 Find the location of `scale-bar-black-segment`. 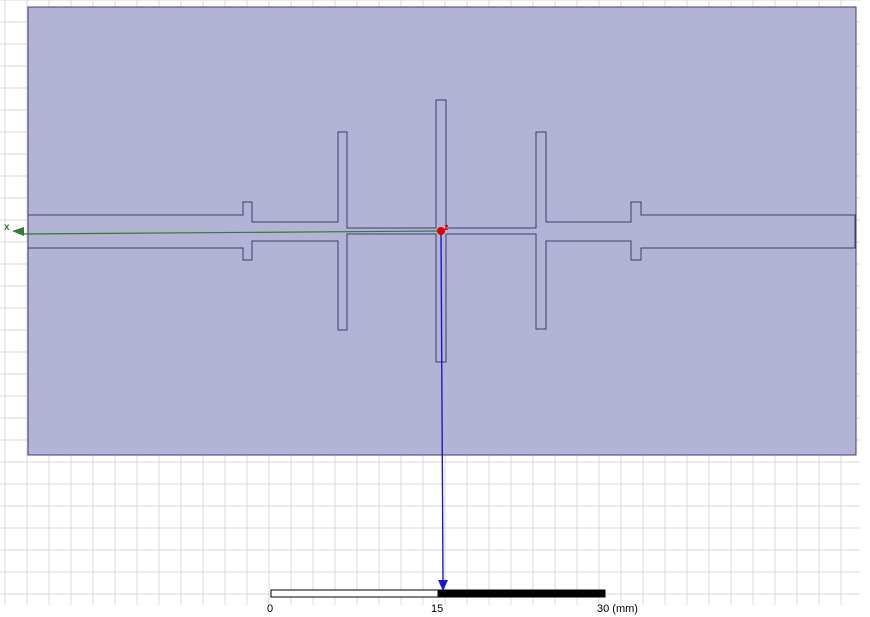

scale-bar-black-segment is located at coordinates (521, 593).